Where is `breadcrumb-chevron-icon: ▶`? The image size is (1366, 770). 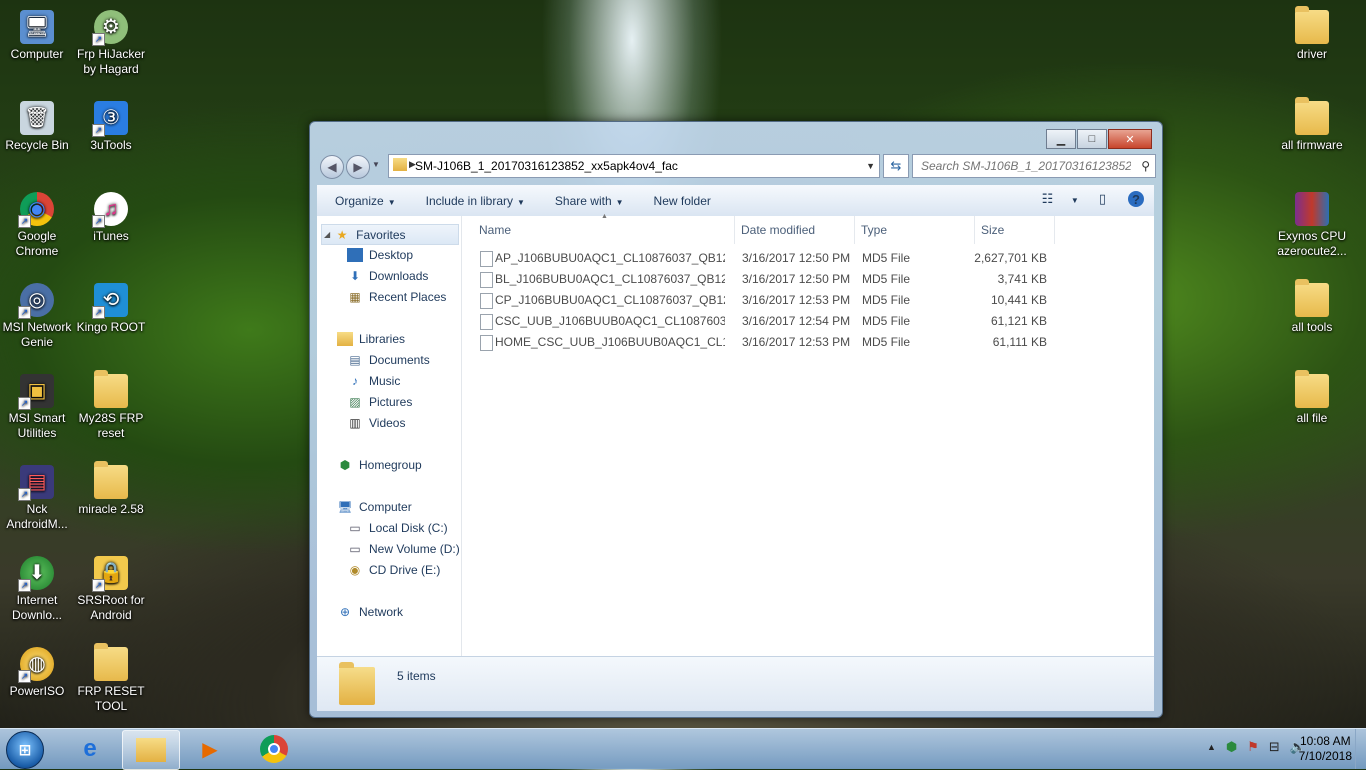
breadcrumb-chevron-icon: ▶ is located at coordinates (412, 164).